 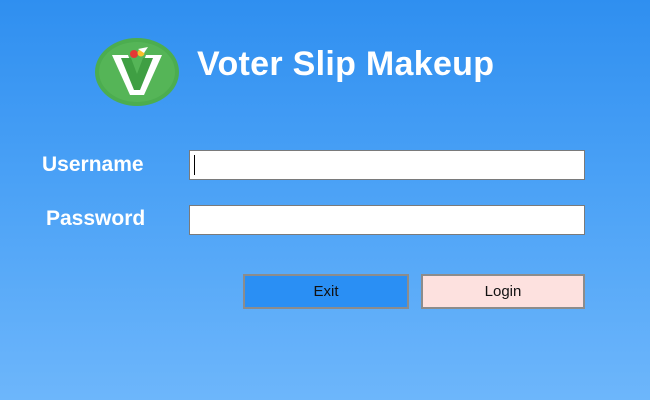 What do you see at coordinates (93, 164) in the screenshot?
I see `username-label: Username` at bounding box center [93, 164].